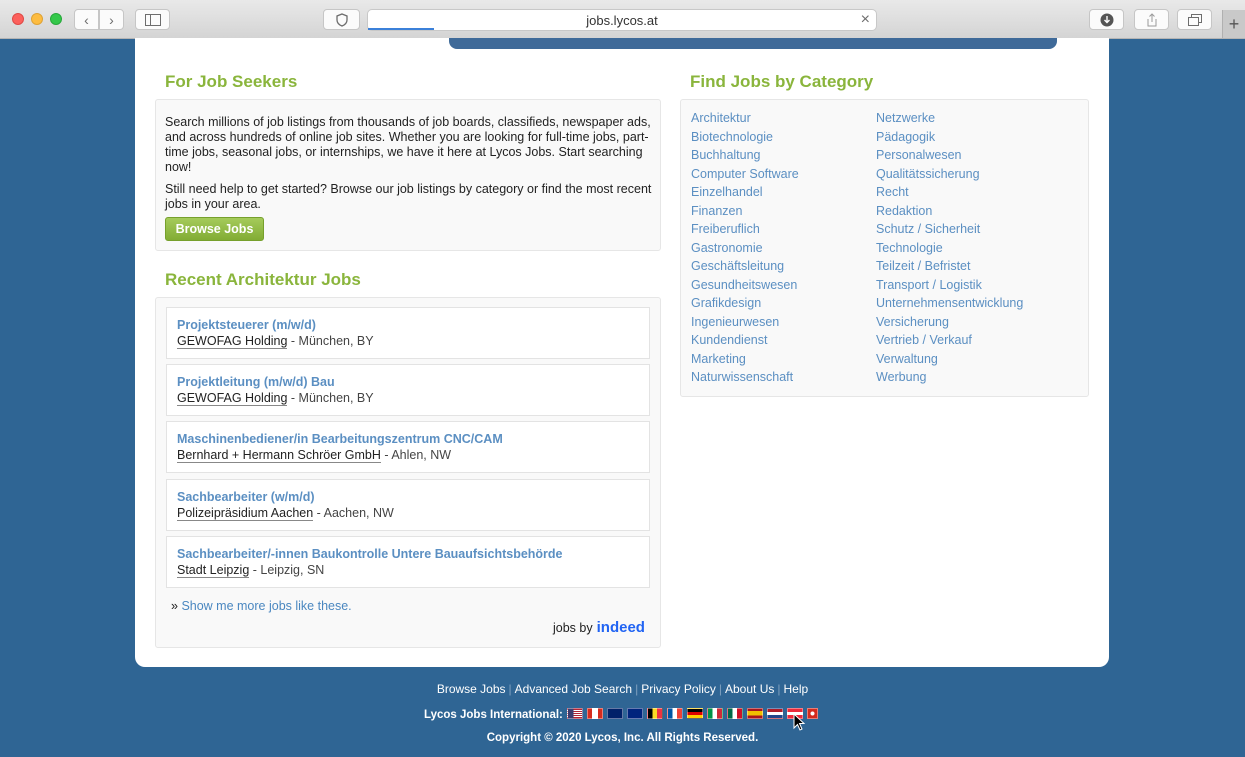 The image size is (1245, 757). What do you see at coordinates (714, 713) in the screenshot?
I see `flag-it-icon` at bounding box center [714, 713].